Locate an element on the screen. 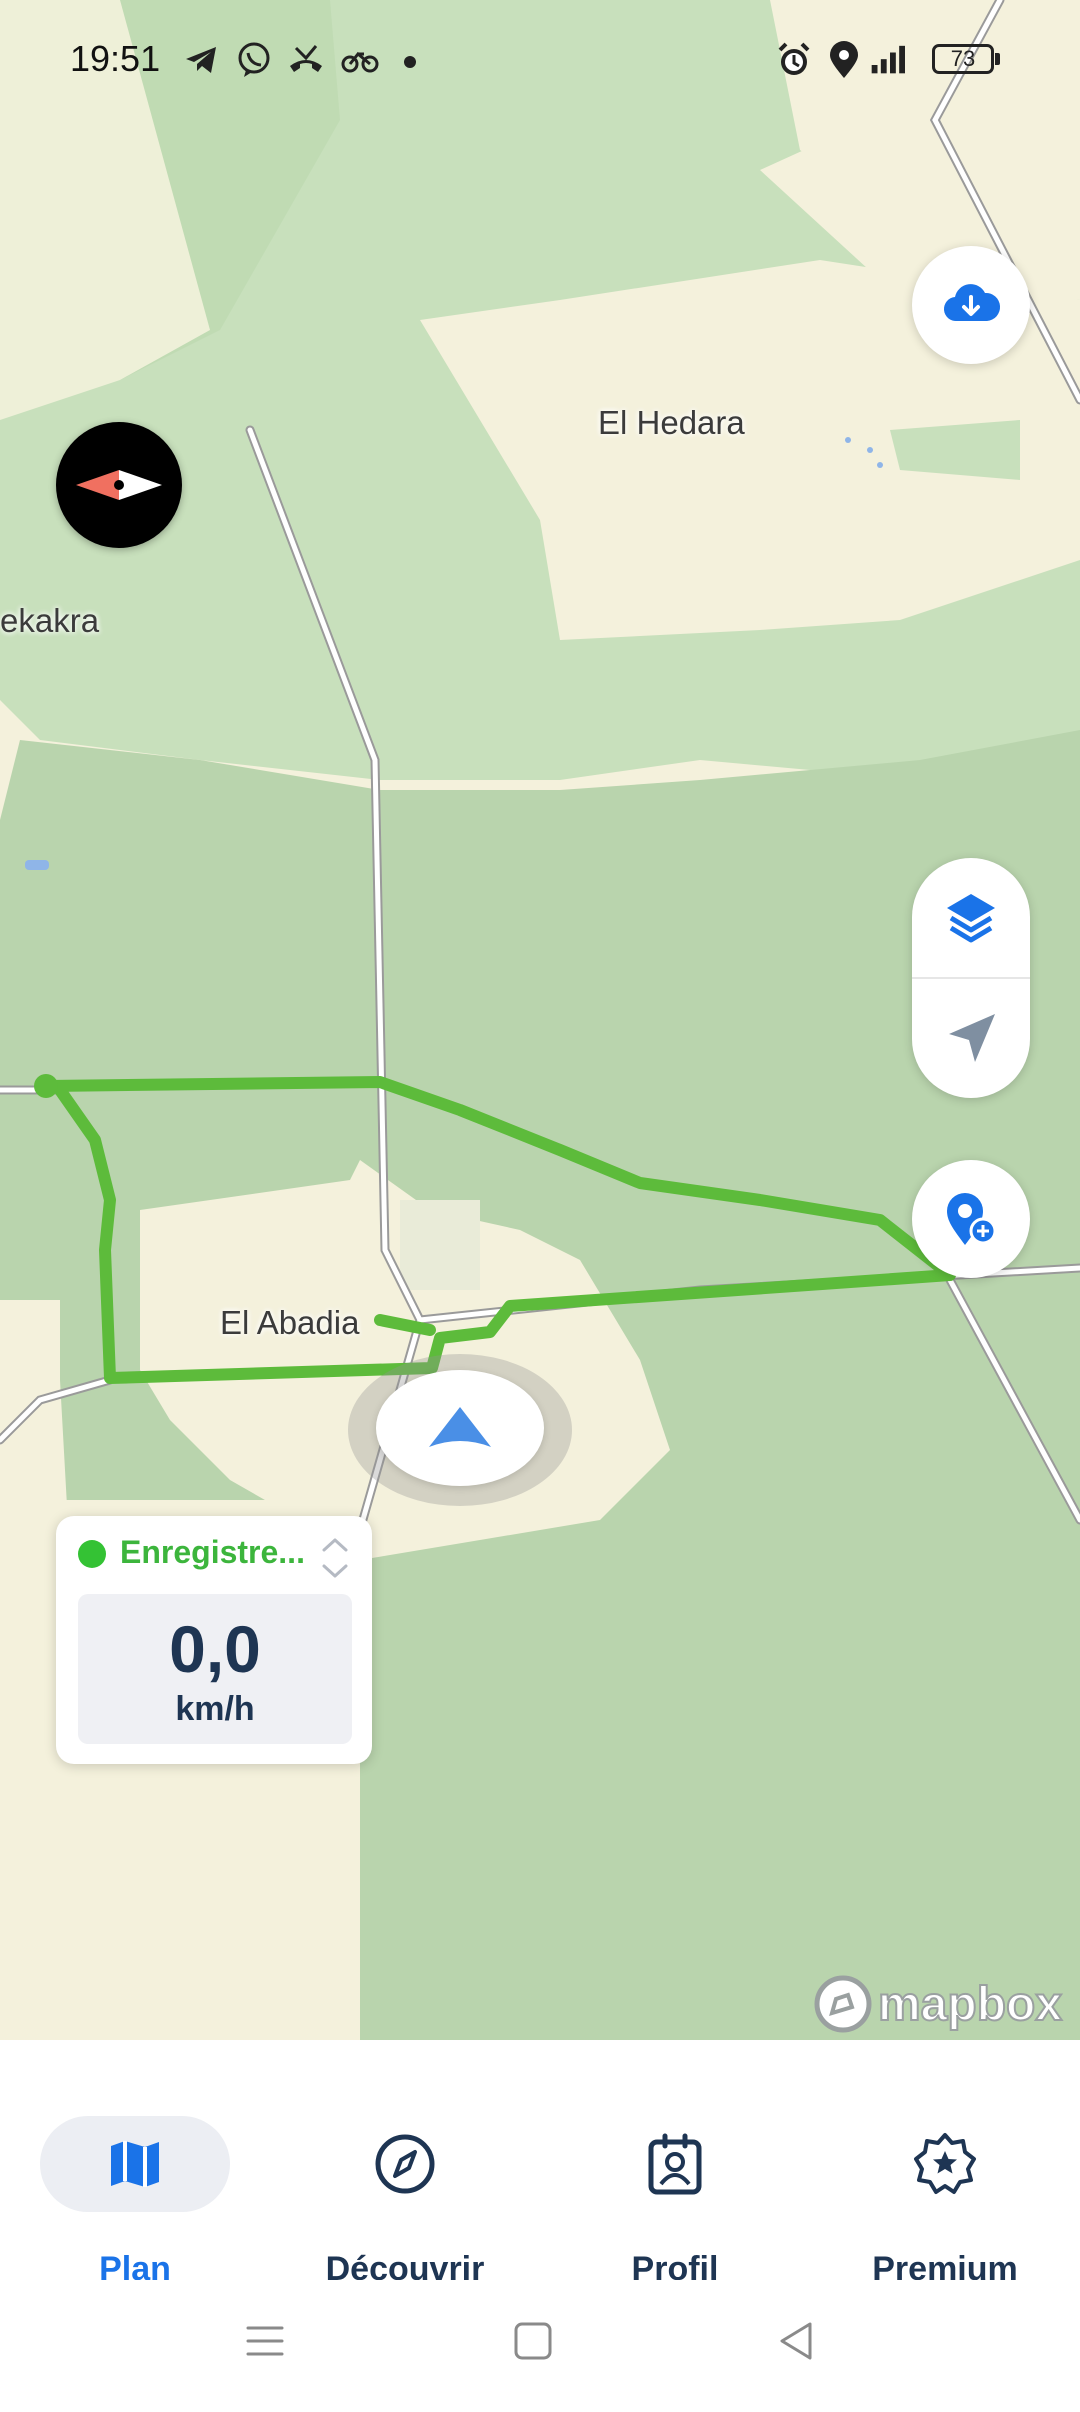 Image resolution: width=1080 pixels, height=2412 pixels. map-label-el-abadia: El Abadia is located at coordinates (290, 1322).